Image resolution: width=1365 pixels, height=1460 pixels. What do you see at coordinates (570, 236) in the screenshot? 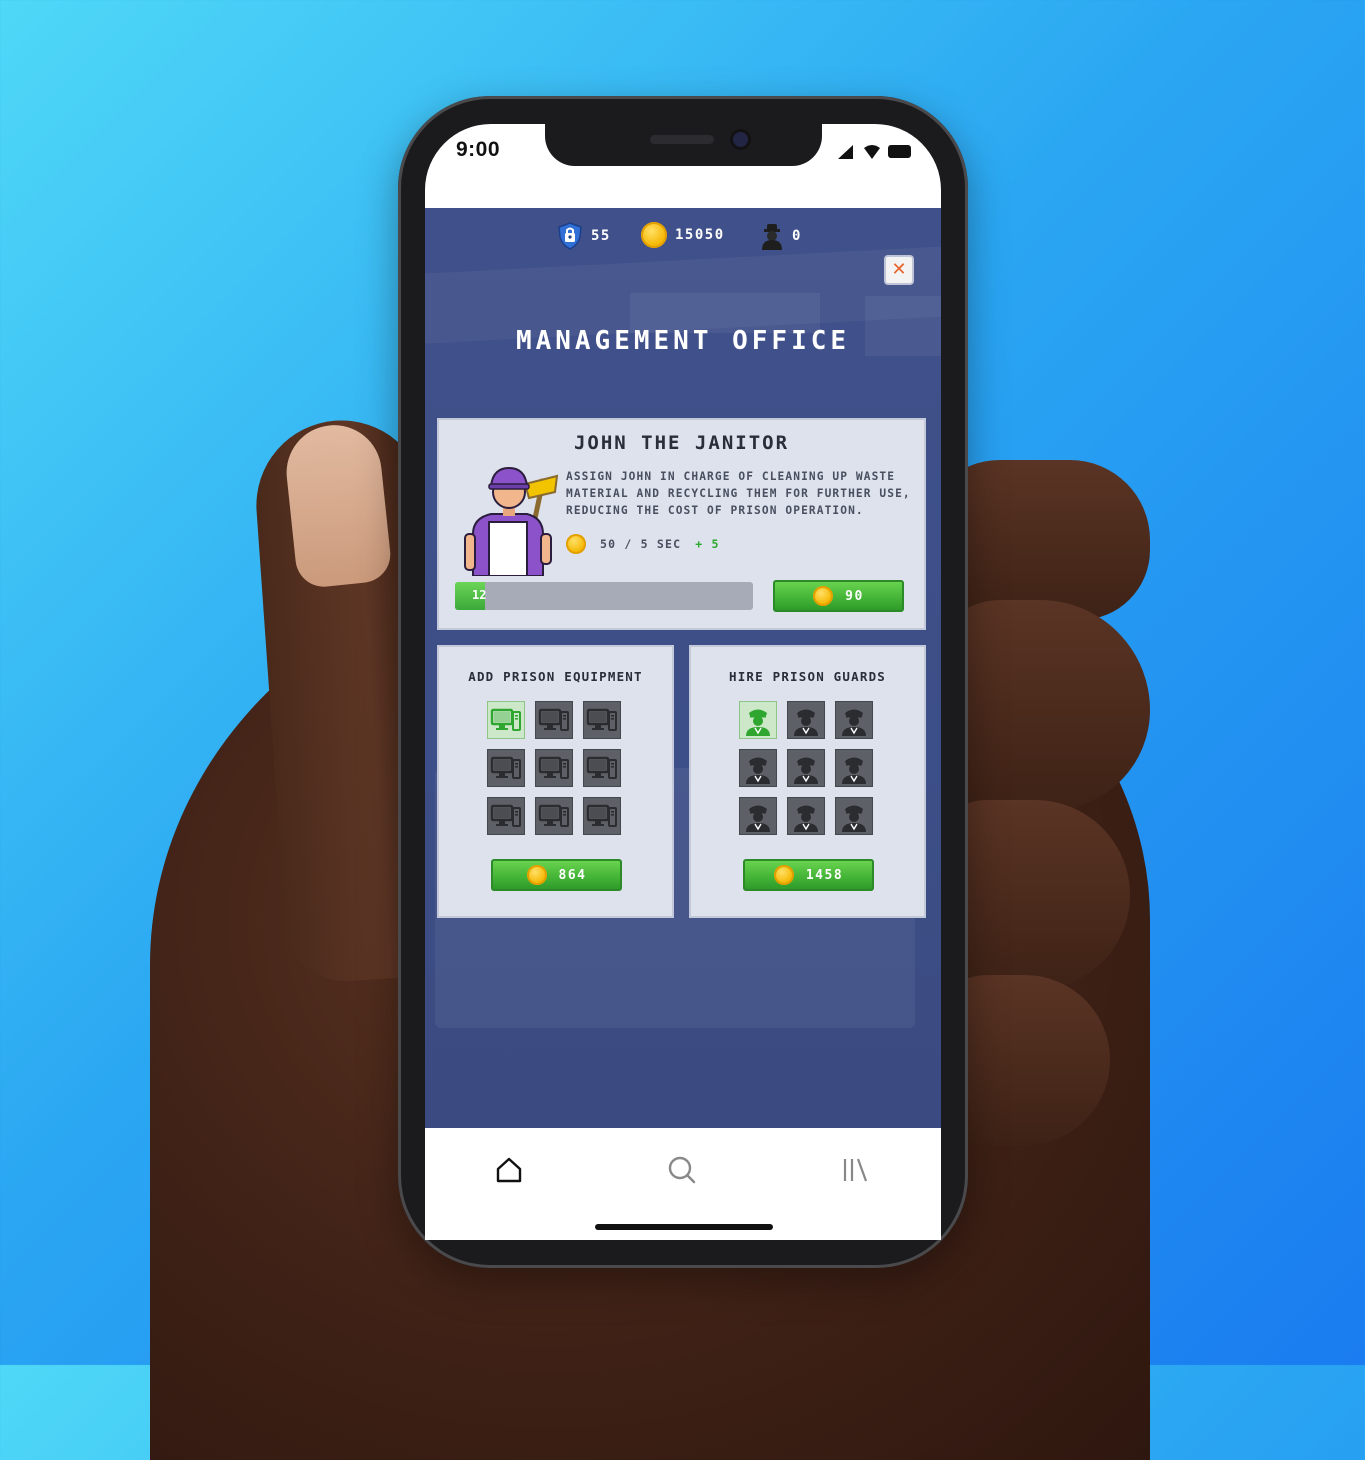
I see `shield-icon` at bounding box center [570, 236].